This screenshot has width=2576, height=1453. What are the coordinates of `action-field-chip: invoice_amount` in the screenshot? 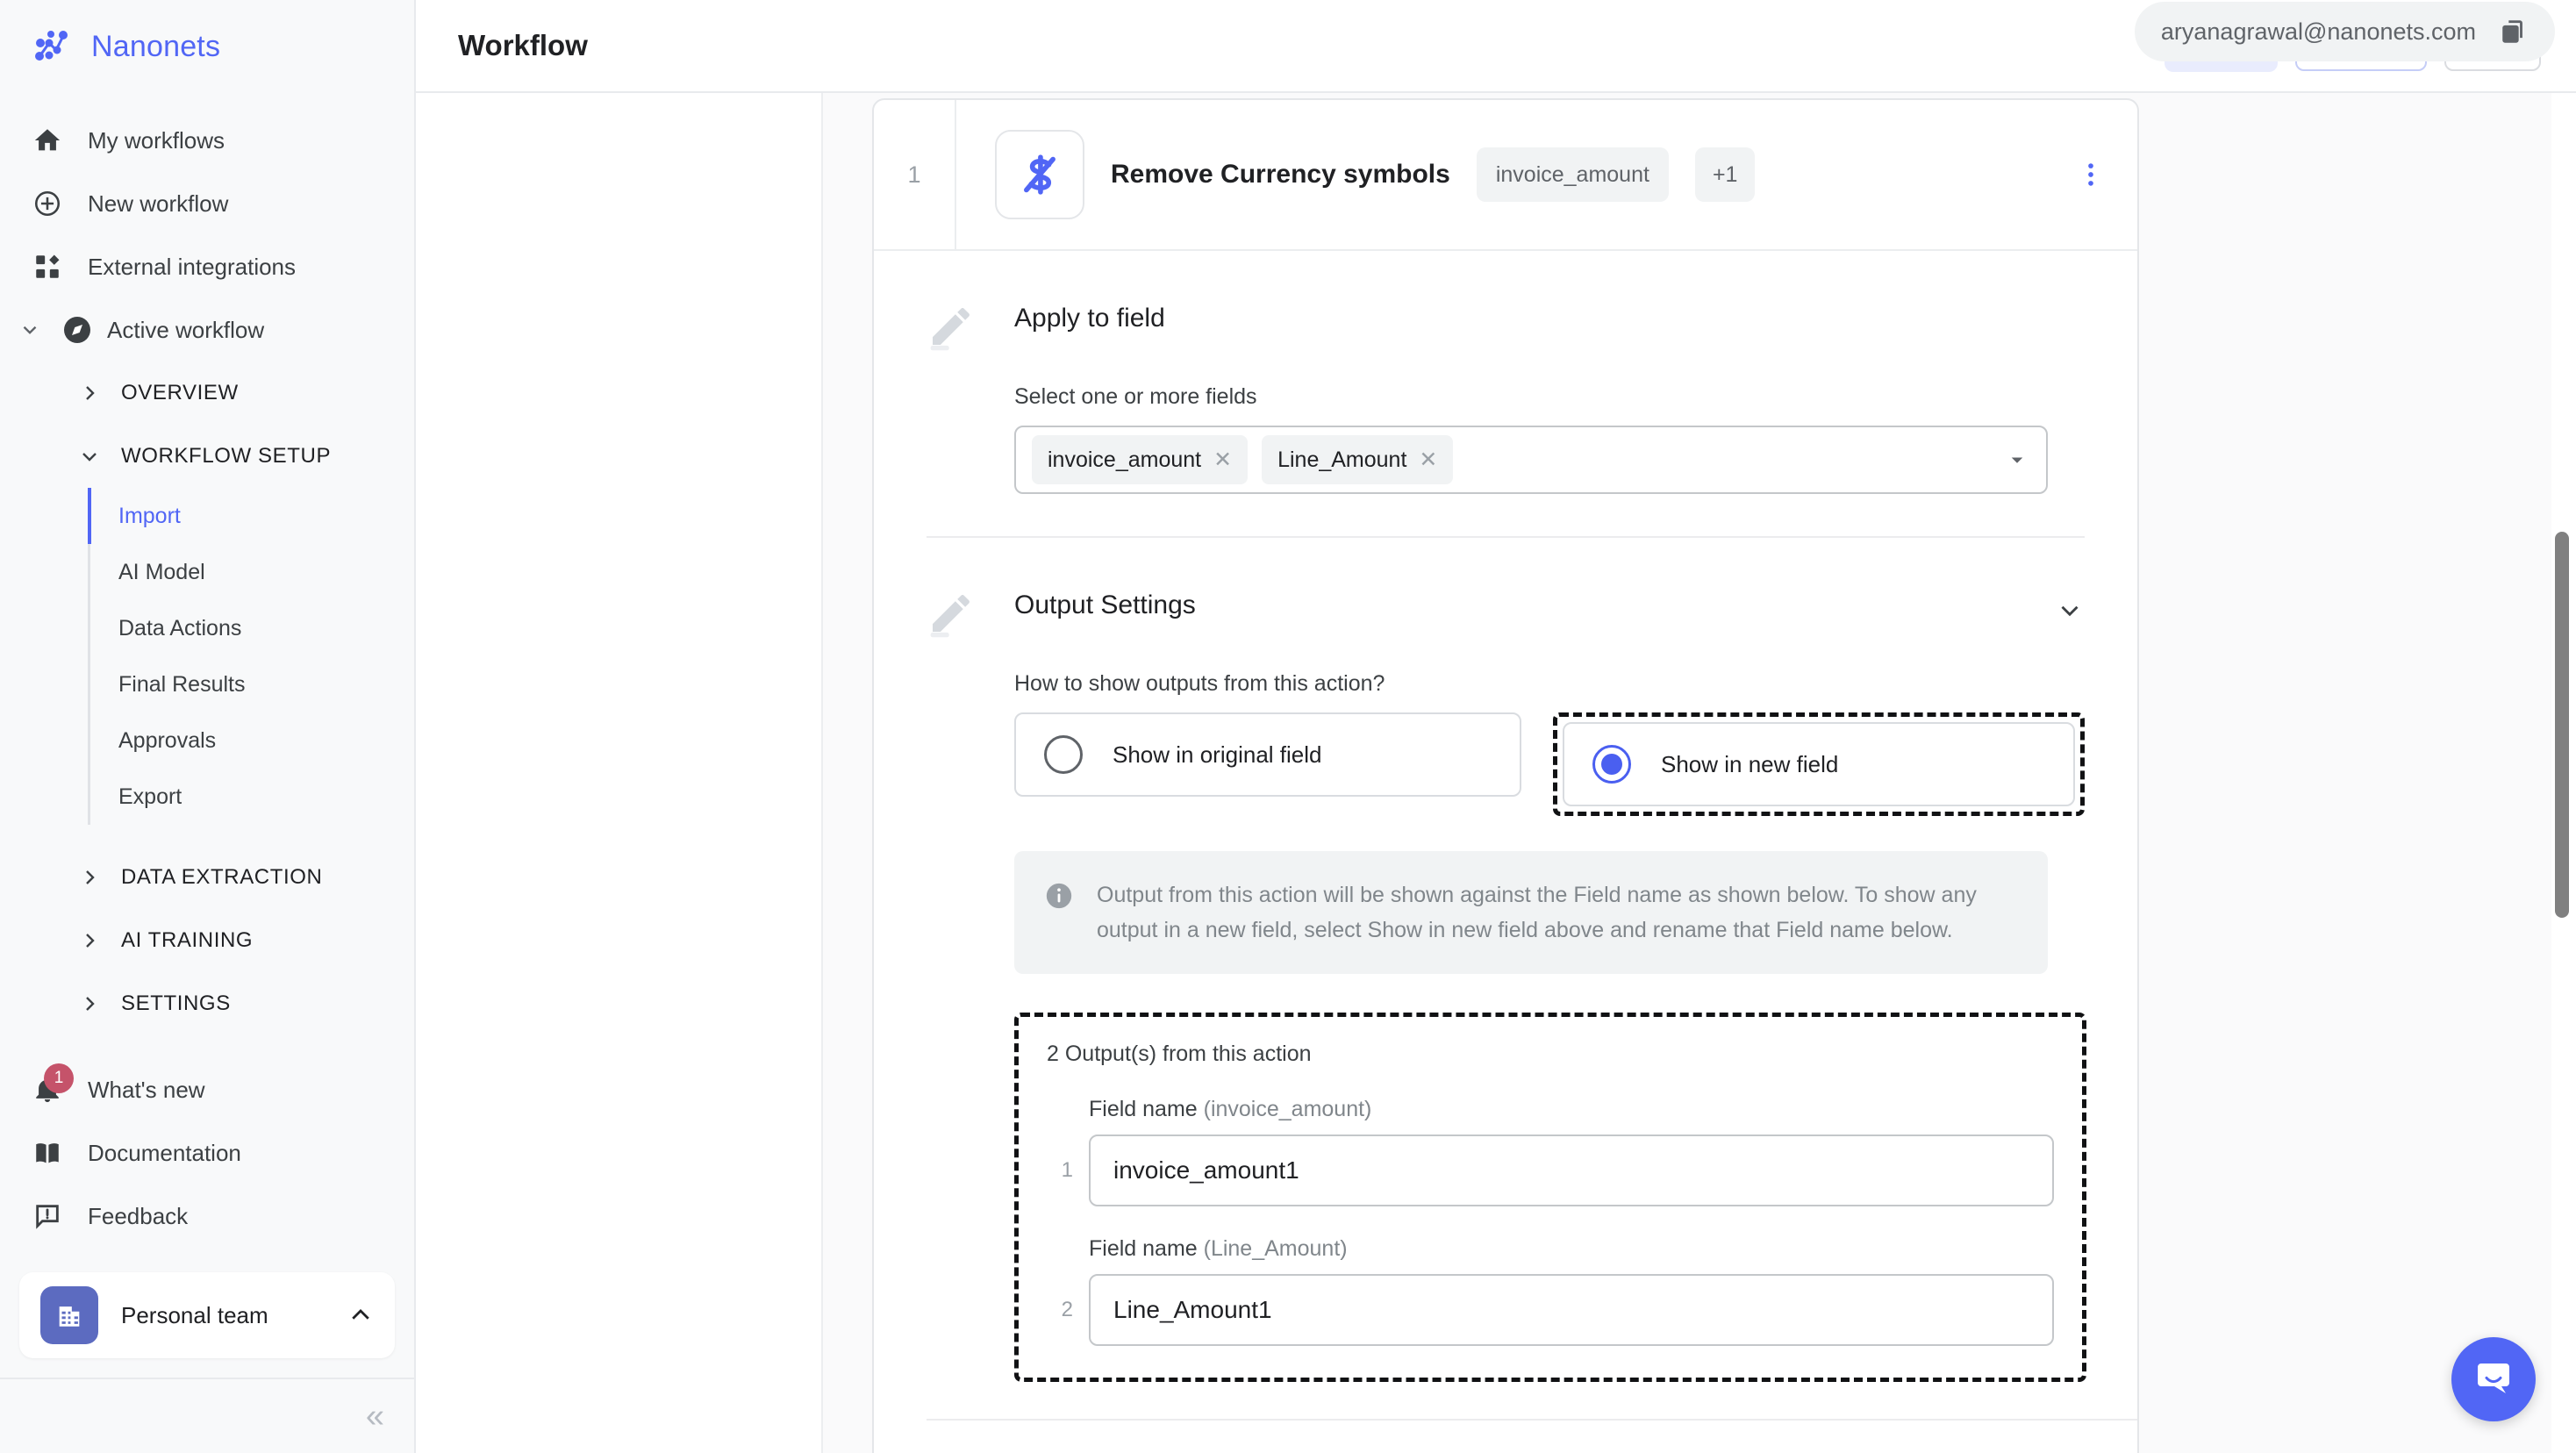 It's located at (1572, 174).